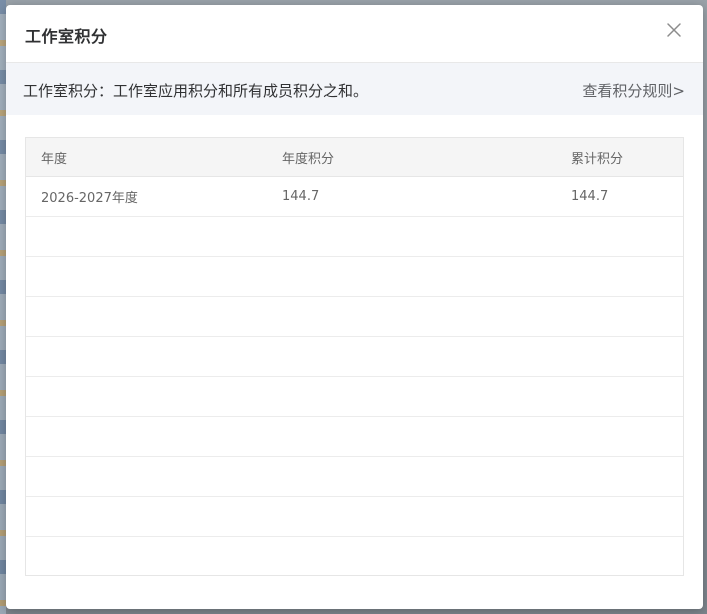 The image size is (707, 614). I want to click on info-description: 工作室积分：工作室应用积分和所有成员积分之和。, so click(196, 91).